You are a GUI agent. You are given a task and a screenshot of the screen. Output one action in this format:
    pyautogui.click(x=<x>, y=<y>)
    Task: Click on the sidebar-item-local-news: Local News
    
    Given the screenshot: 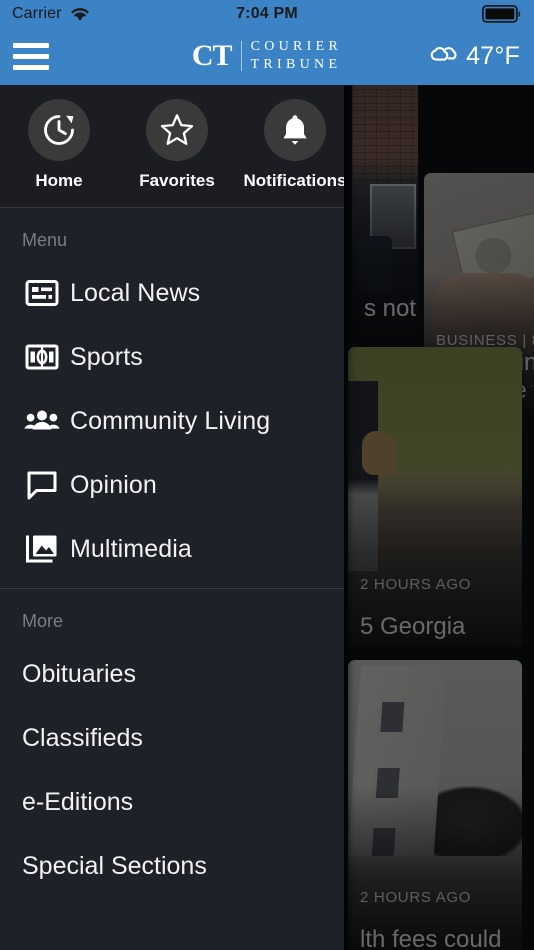 What is the action you would take?
    pyautogui.click(x=172, y=293)
    